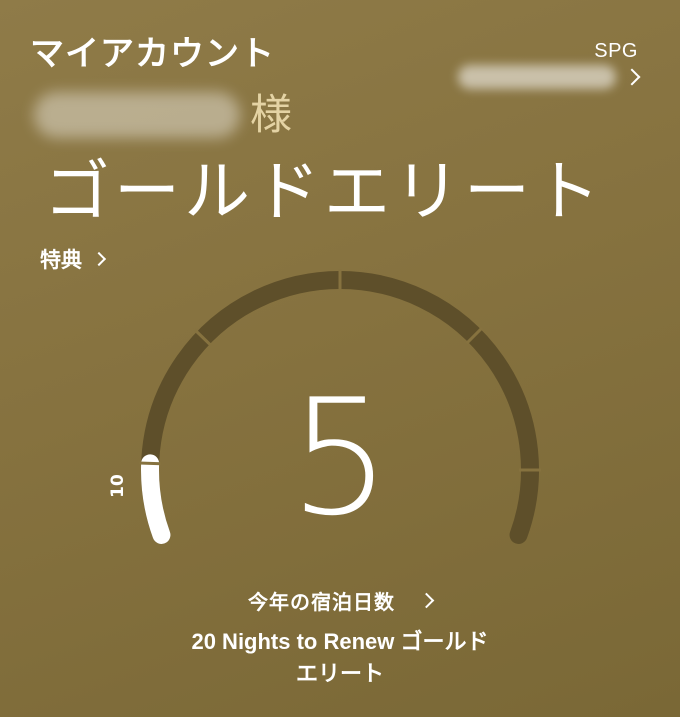  I want to click on nights-count: 5, so click(340, 457).